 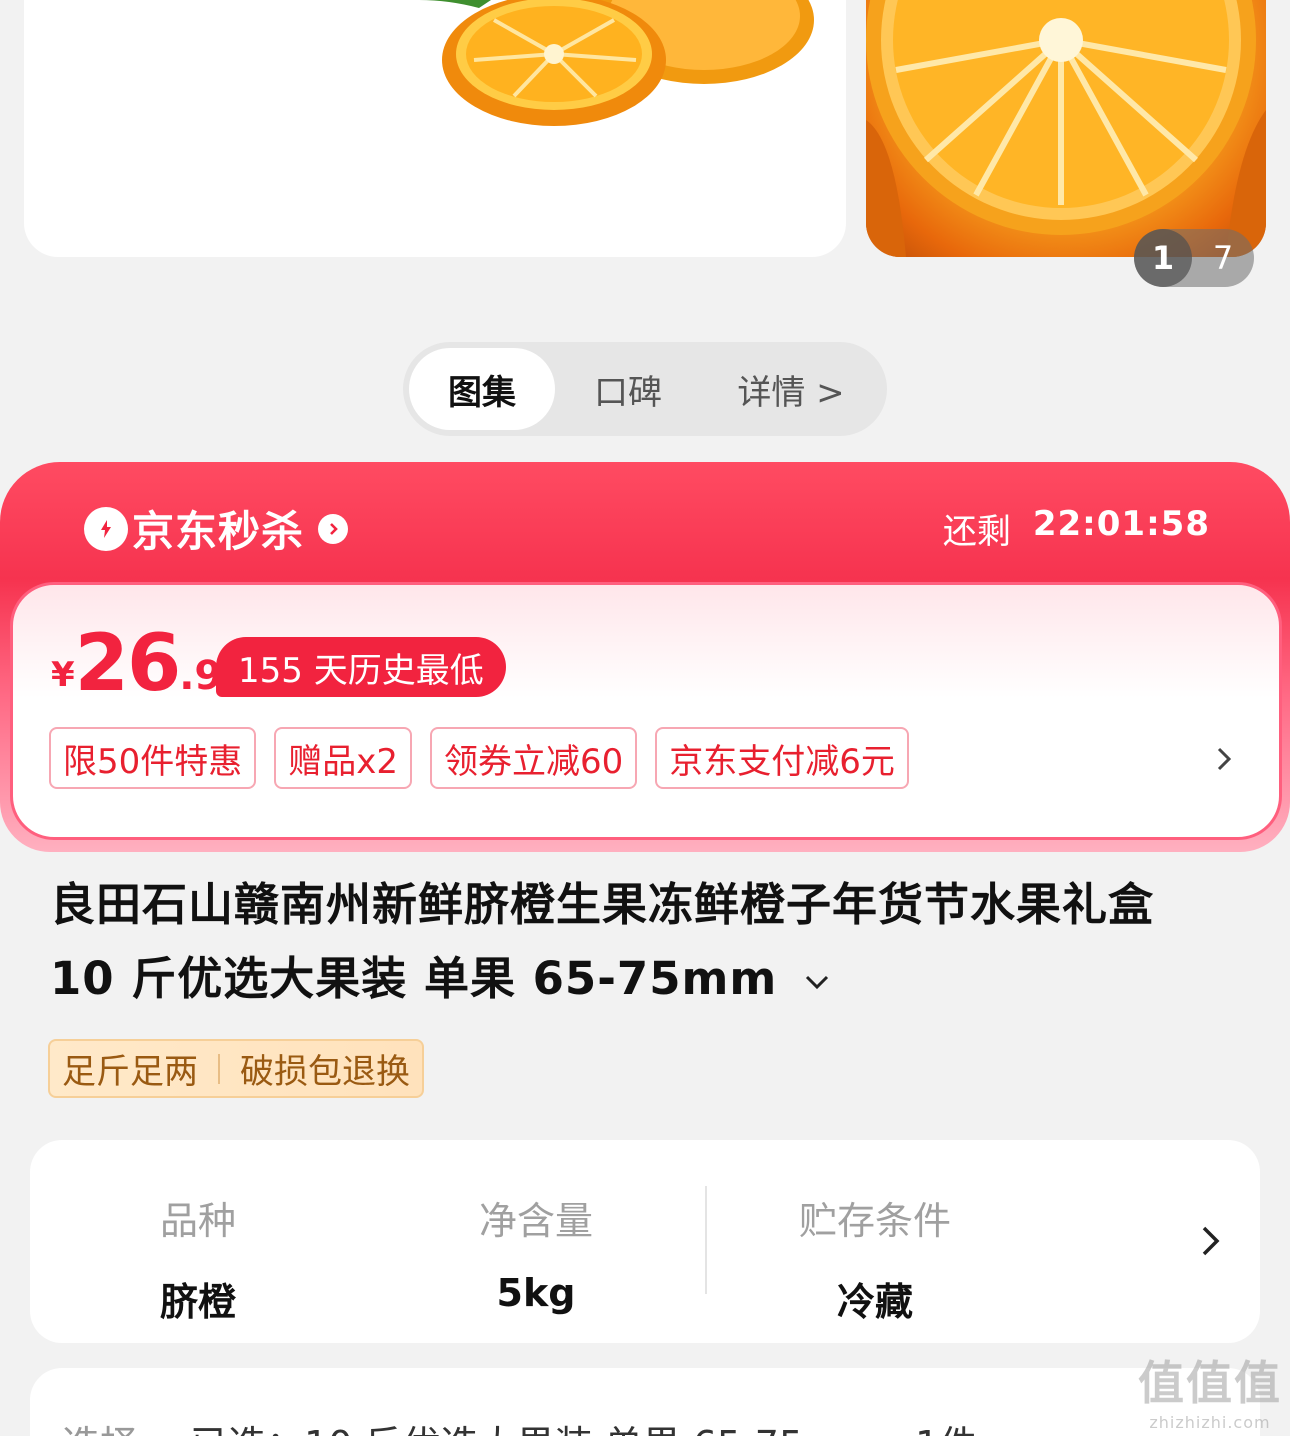 I want to click on price-integer: 26, so click(x=128, y=664).